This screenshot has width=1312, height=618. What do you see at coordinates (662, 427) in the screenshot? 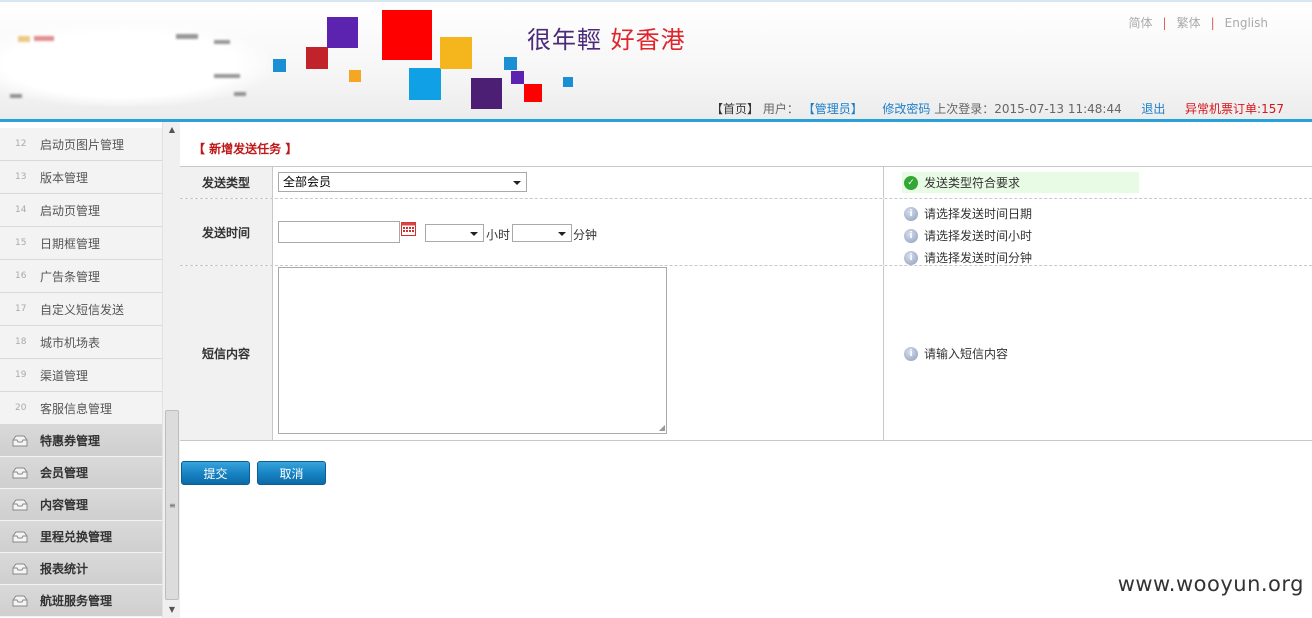
I see `resize-handle-icon: ◢` at bounding box center [662, 427].